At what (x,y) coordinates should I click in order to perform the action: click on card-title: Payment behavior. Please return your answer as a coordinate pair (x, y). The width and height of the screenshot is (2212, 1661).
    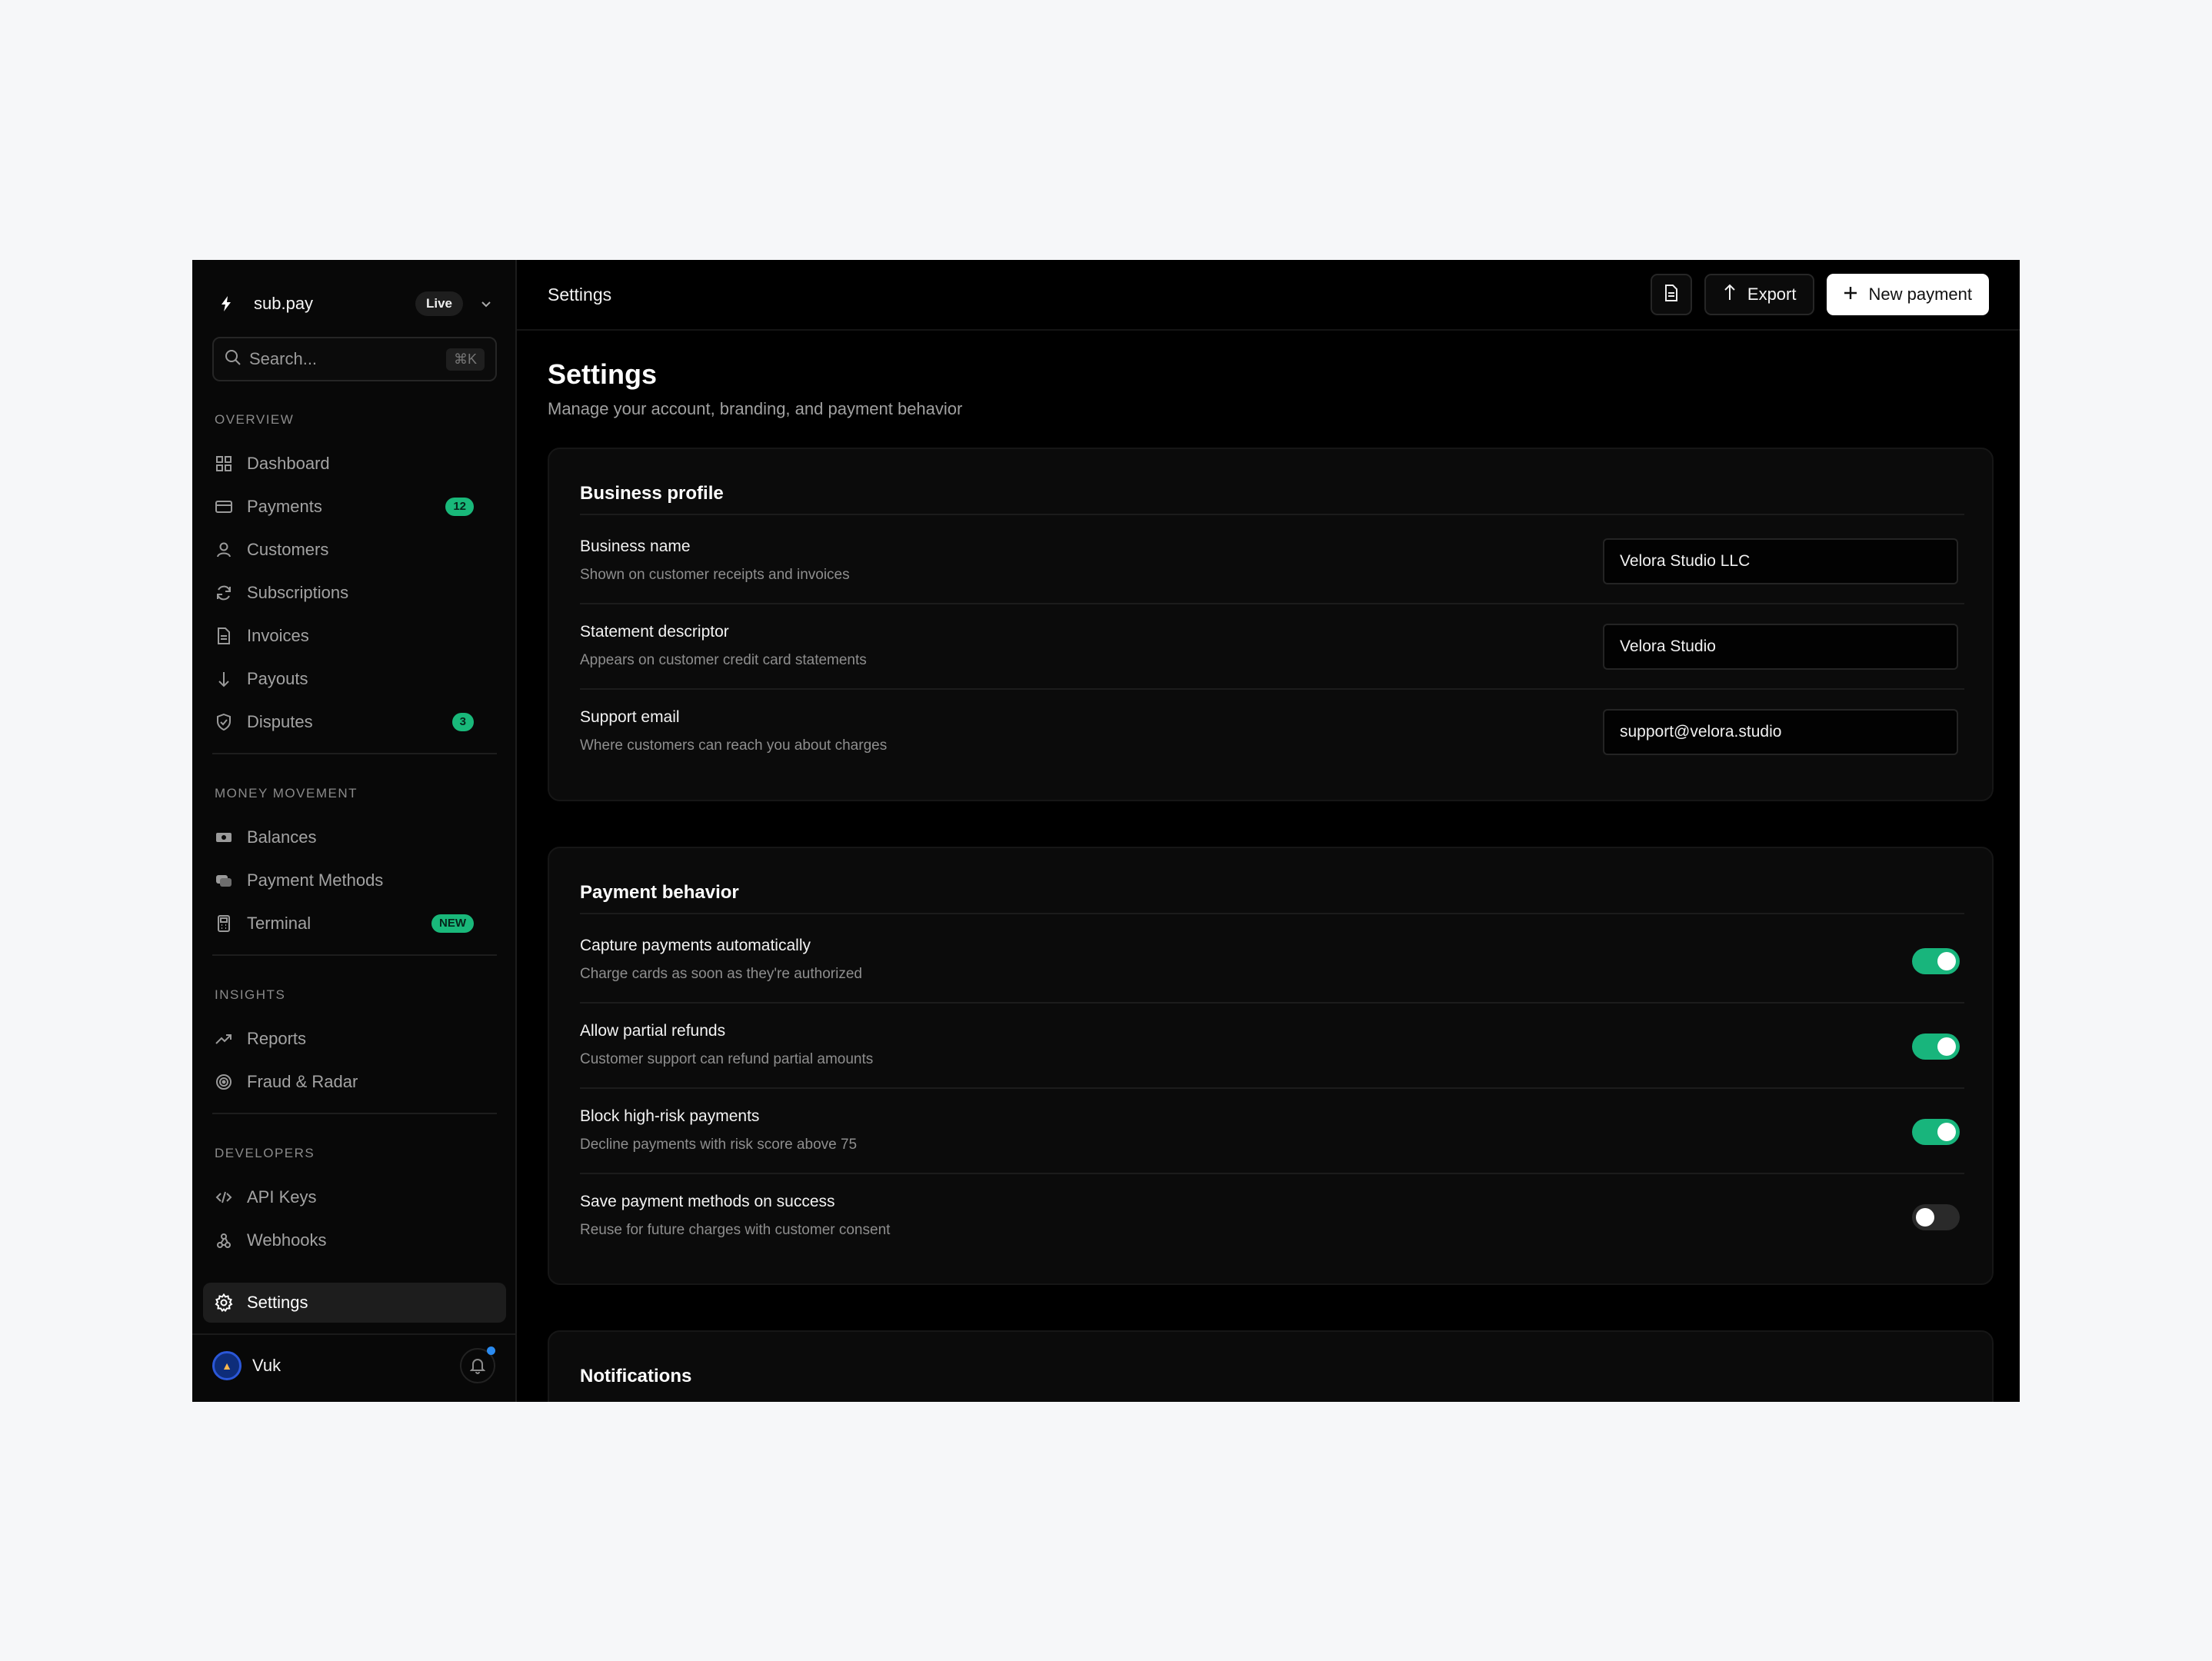
    Looking at the image, I should click on (659, 893).